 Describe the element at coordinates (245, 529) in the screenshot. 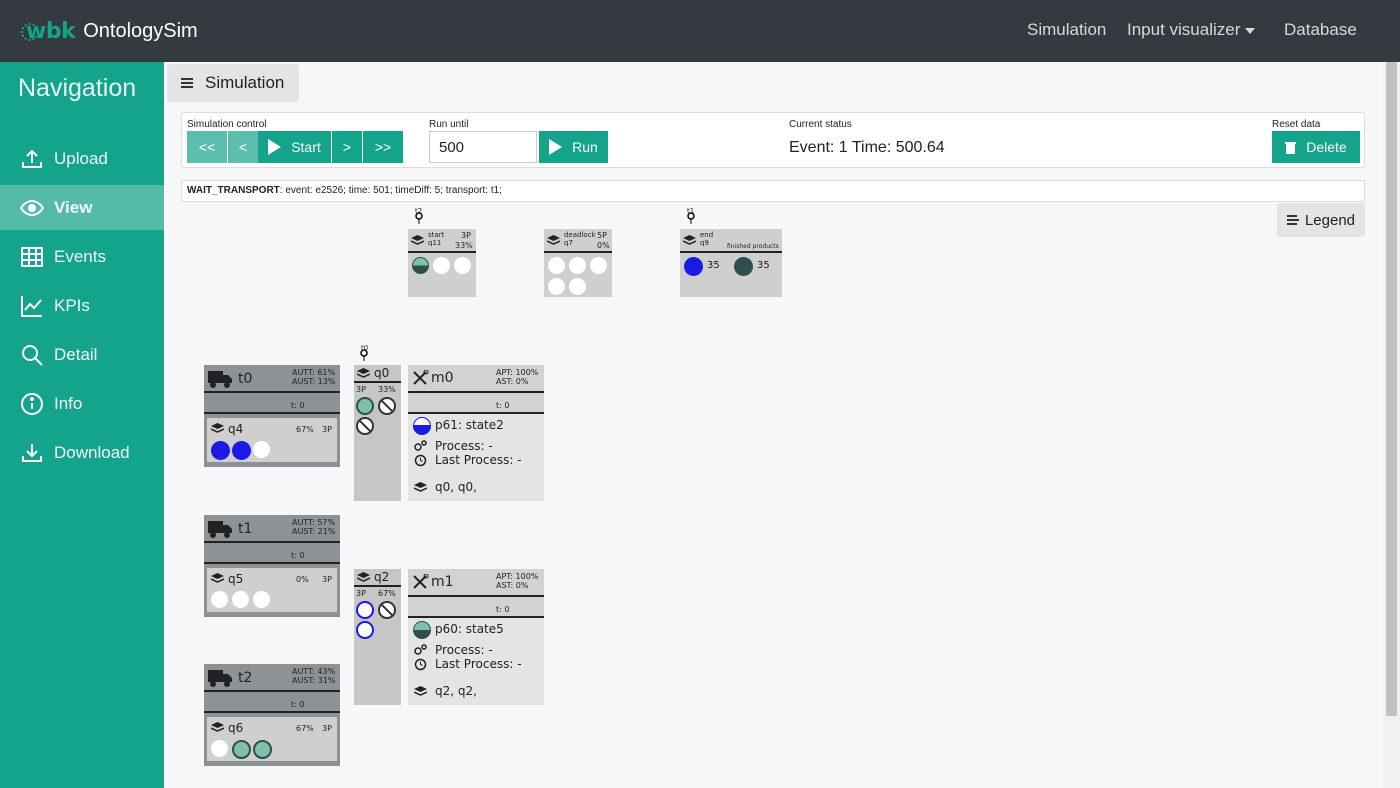

I see `transport-name: t1` at that location.